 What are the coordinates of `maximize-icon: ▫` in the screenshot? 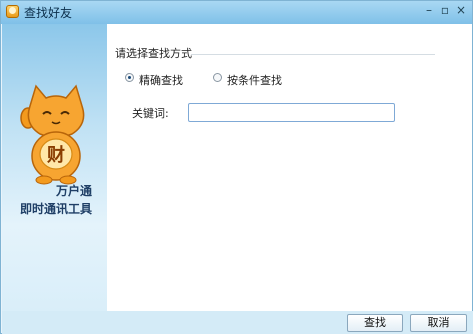 It's located at (445, 10).